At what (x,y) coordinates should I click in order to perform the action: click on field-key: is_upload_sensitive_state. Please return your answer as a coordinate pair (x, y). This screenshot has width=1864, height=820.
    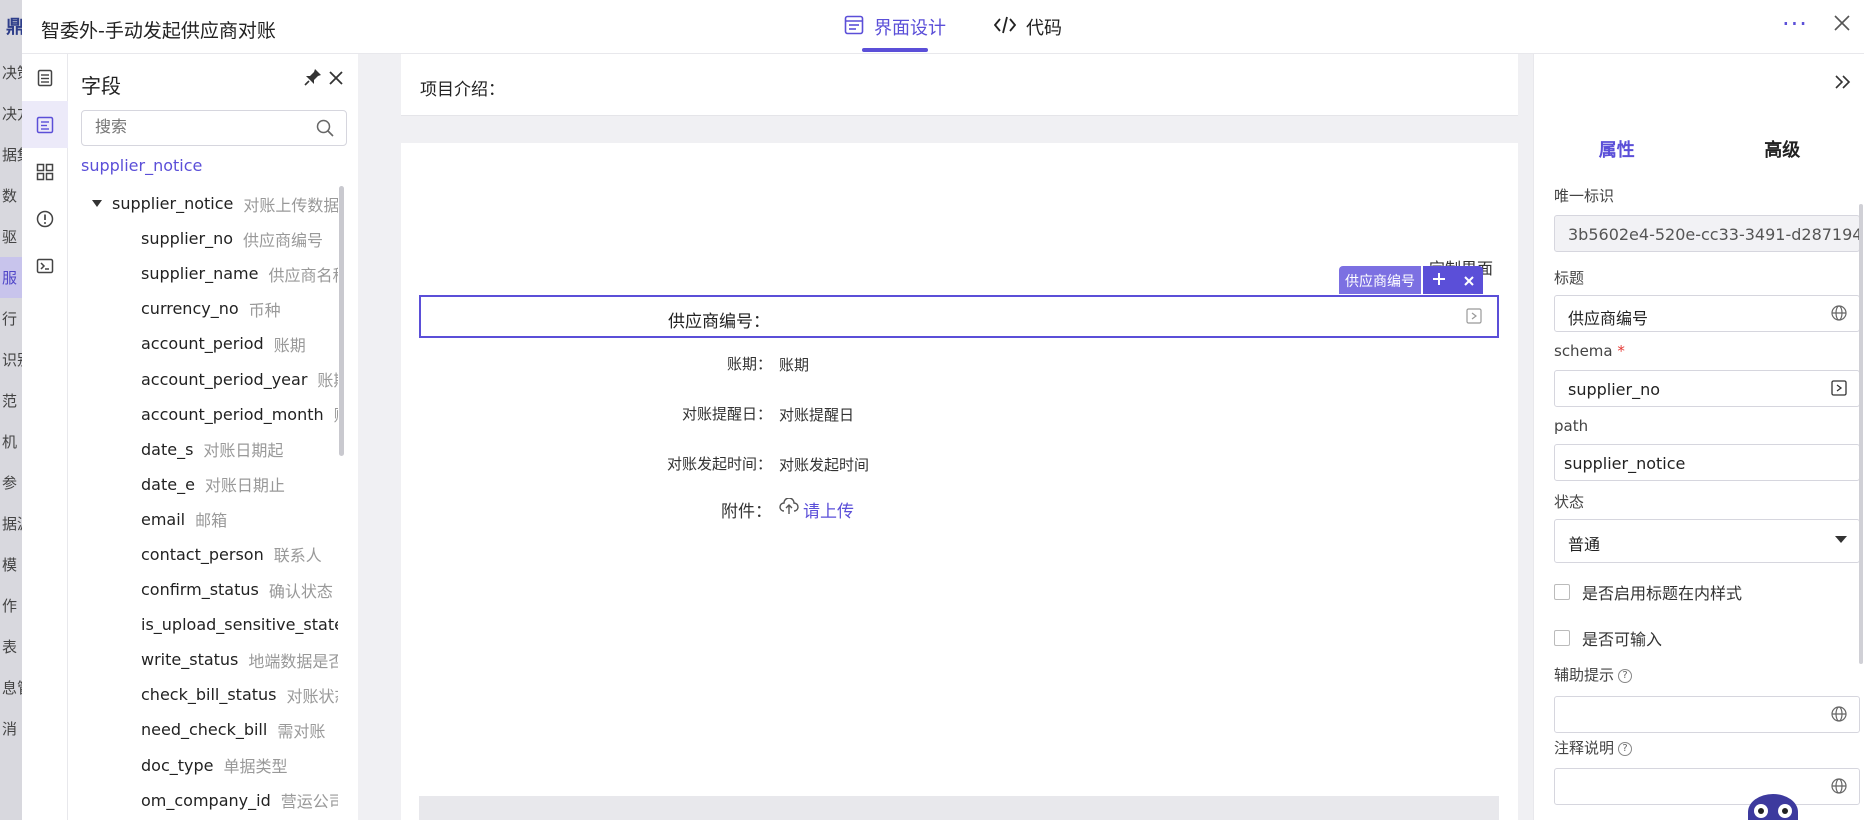
    Looking at the image, I should click on (239, 625).